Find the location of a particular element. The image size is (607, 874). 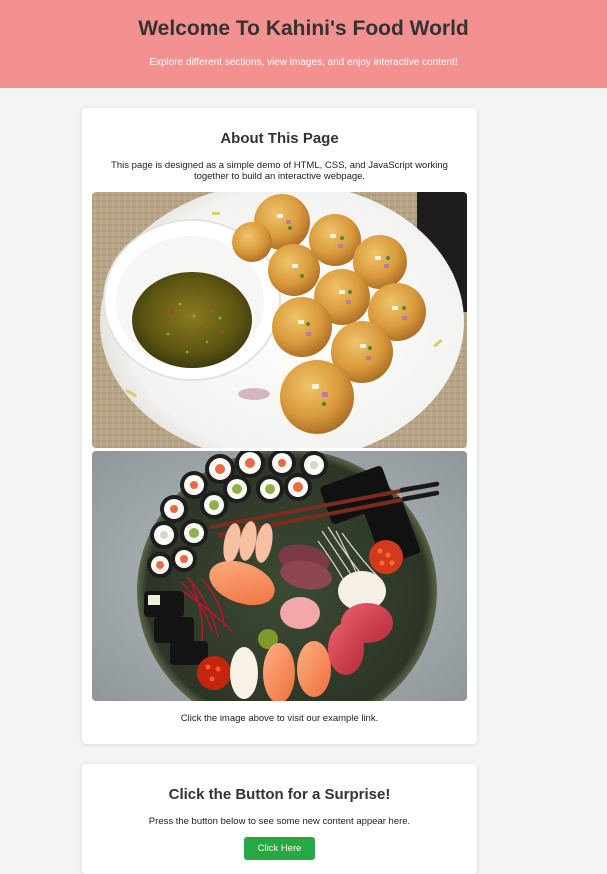

about-heading: About This Page is located at coordinates (279, 138).